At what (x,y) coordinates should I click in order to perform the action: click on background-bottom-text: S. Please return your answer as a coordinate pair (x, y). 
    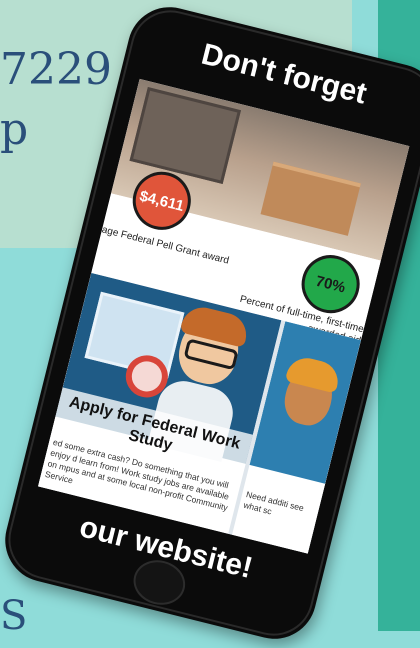
    Looking at the image, I should click on (14, 616).